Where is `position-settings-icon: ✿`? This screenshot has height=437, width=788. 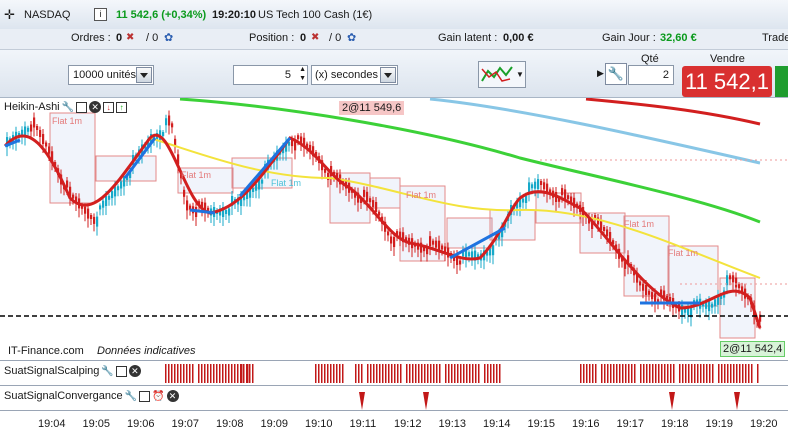 position-settings-icon: ✿ is located at coordinates (351, 37).